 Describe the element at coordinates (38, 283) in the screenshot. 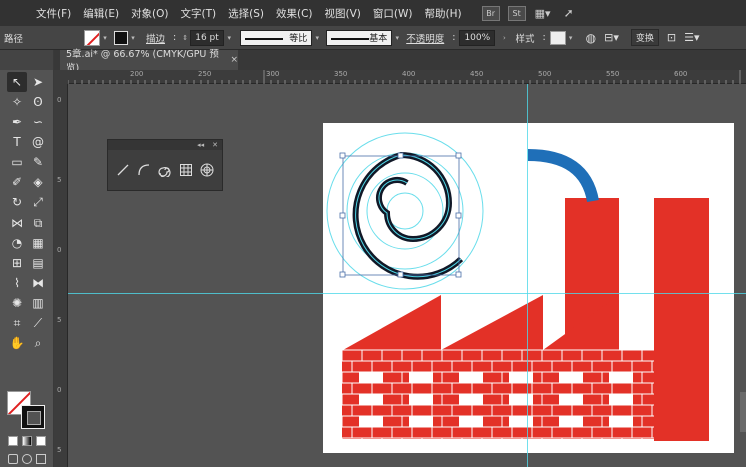

I see `blend-tool-icon: ⧓` at that location.